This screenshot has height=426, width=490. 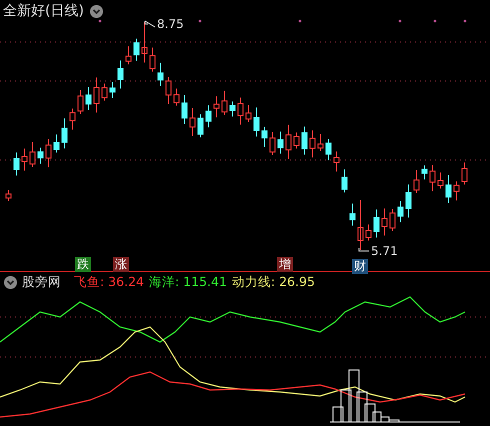 I want to click on signal-marker: 跌, so click(x=83, y=264).